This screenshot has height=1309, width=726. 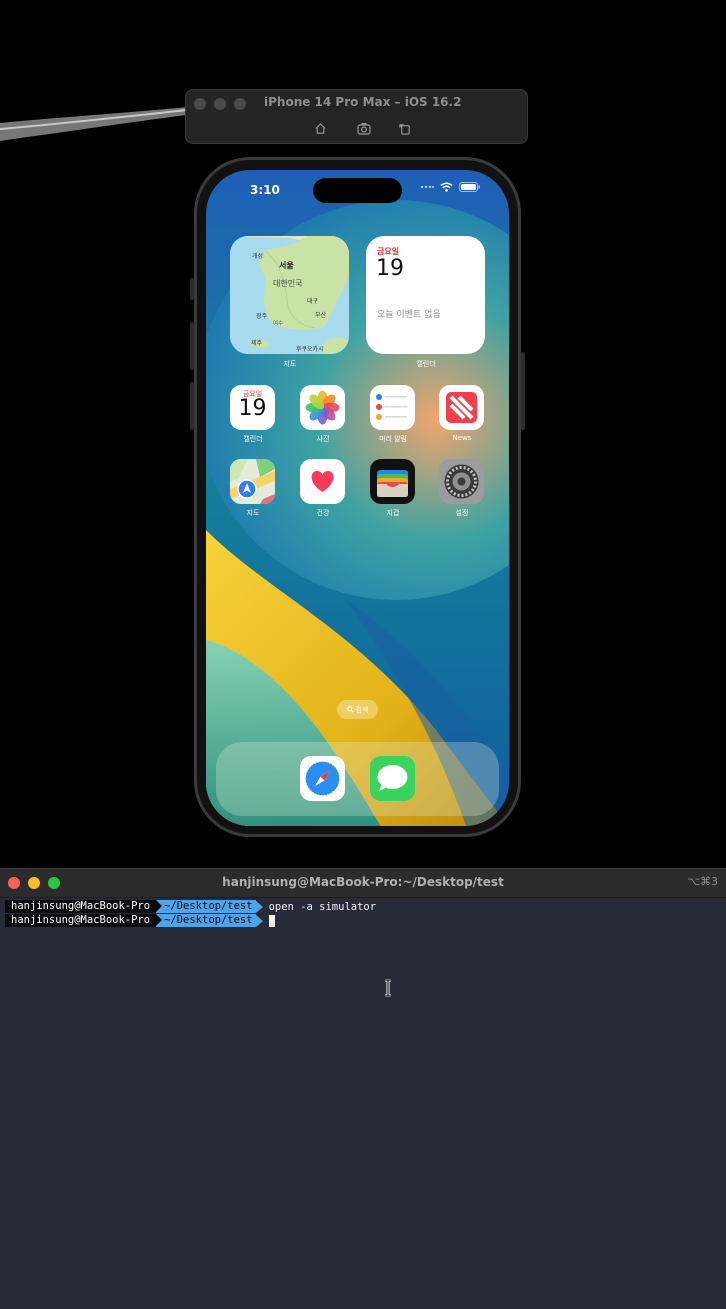 What do you see at coordinates (702, 881) in the screenshot?
I see `window-shortcut: ⌥⌘3` at bounding box center [702, 881].